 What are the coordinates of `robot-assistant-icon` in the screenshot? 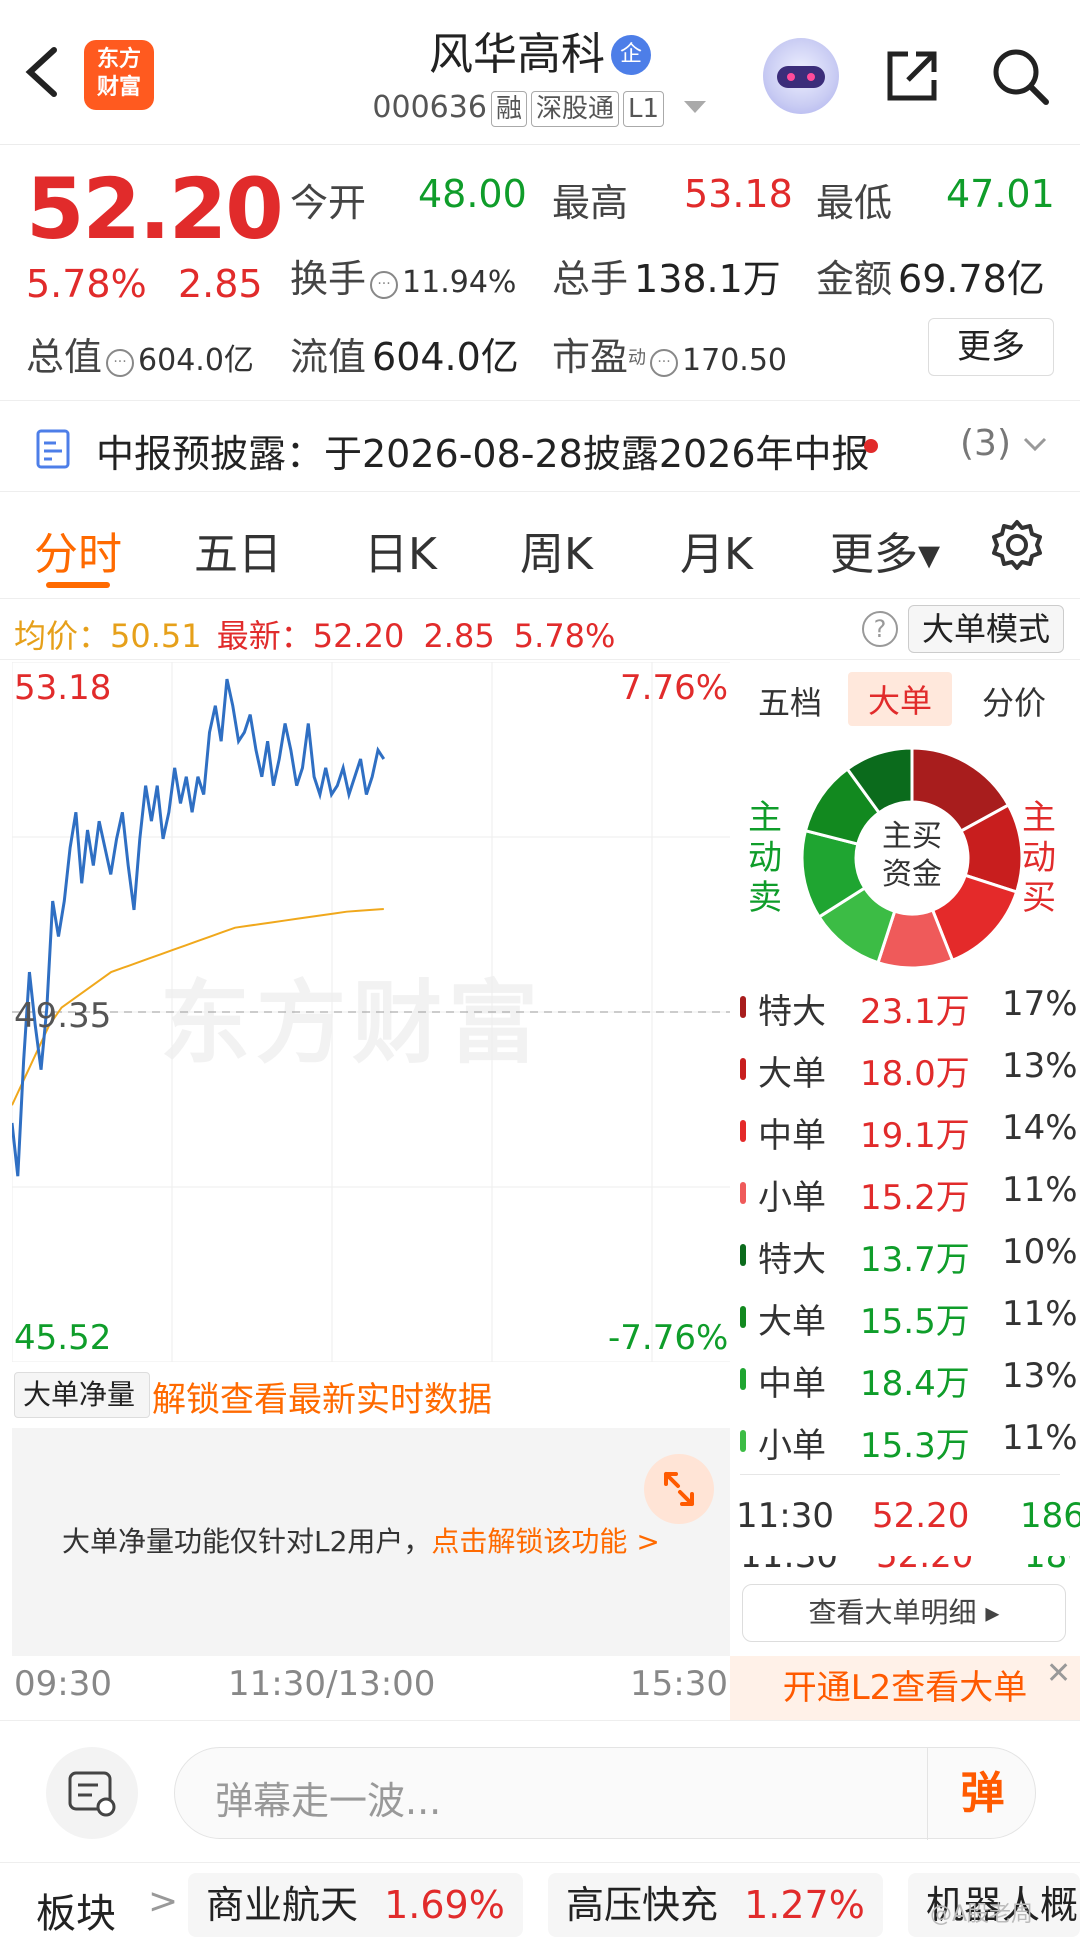 It's located at (801, 76).